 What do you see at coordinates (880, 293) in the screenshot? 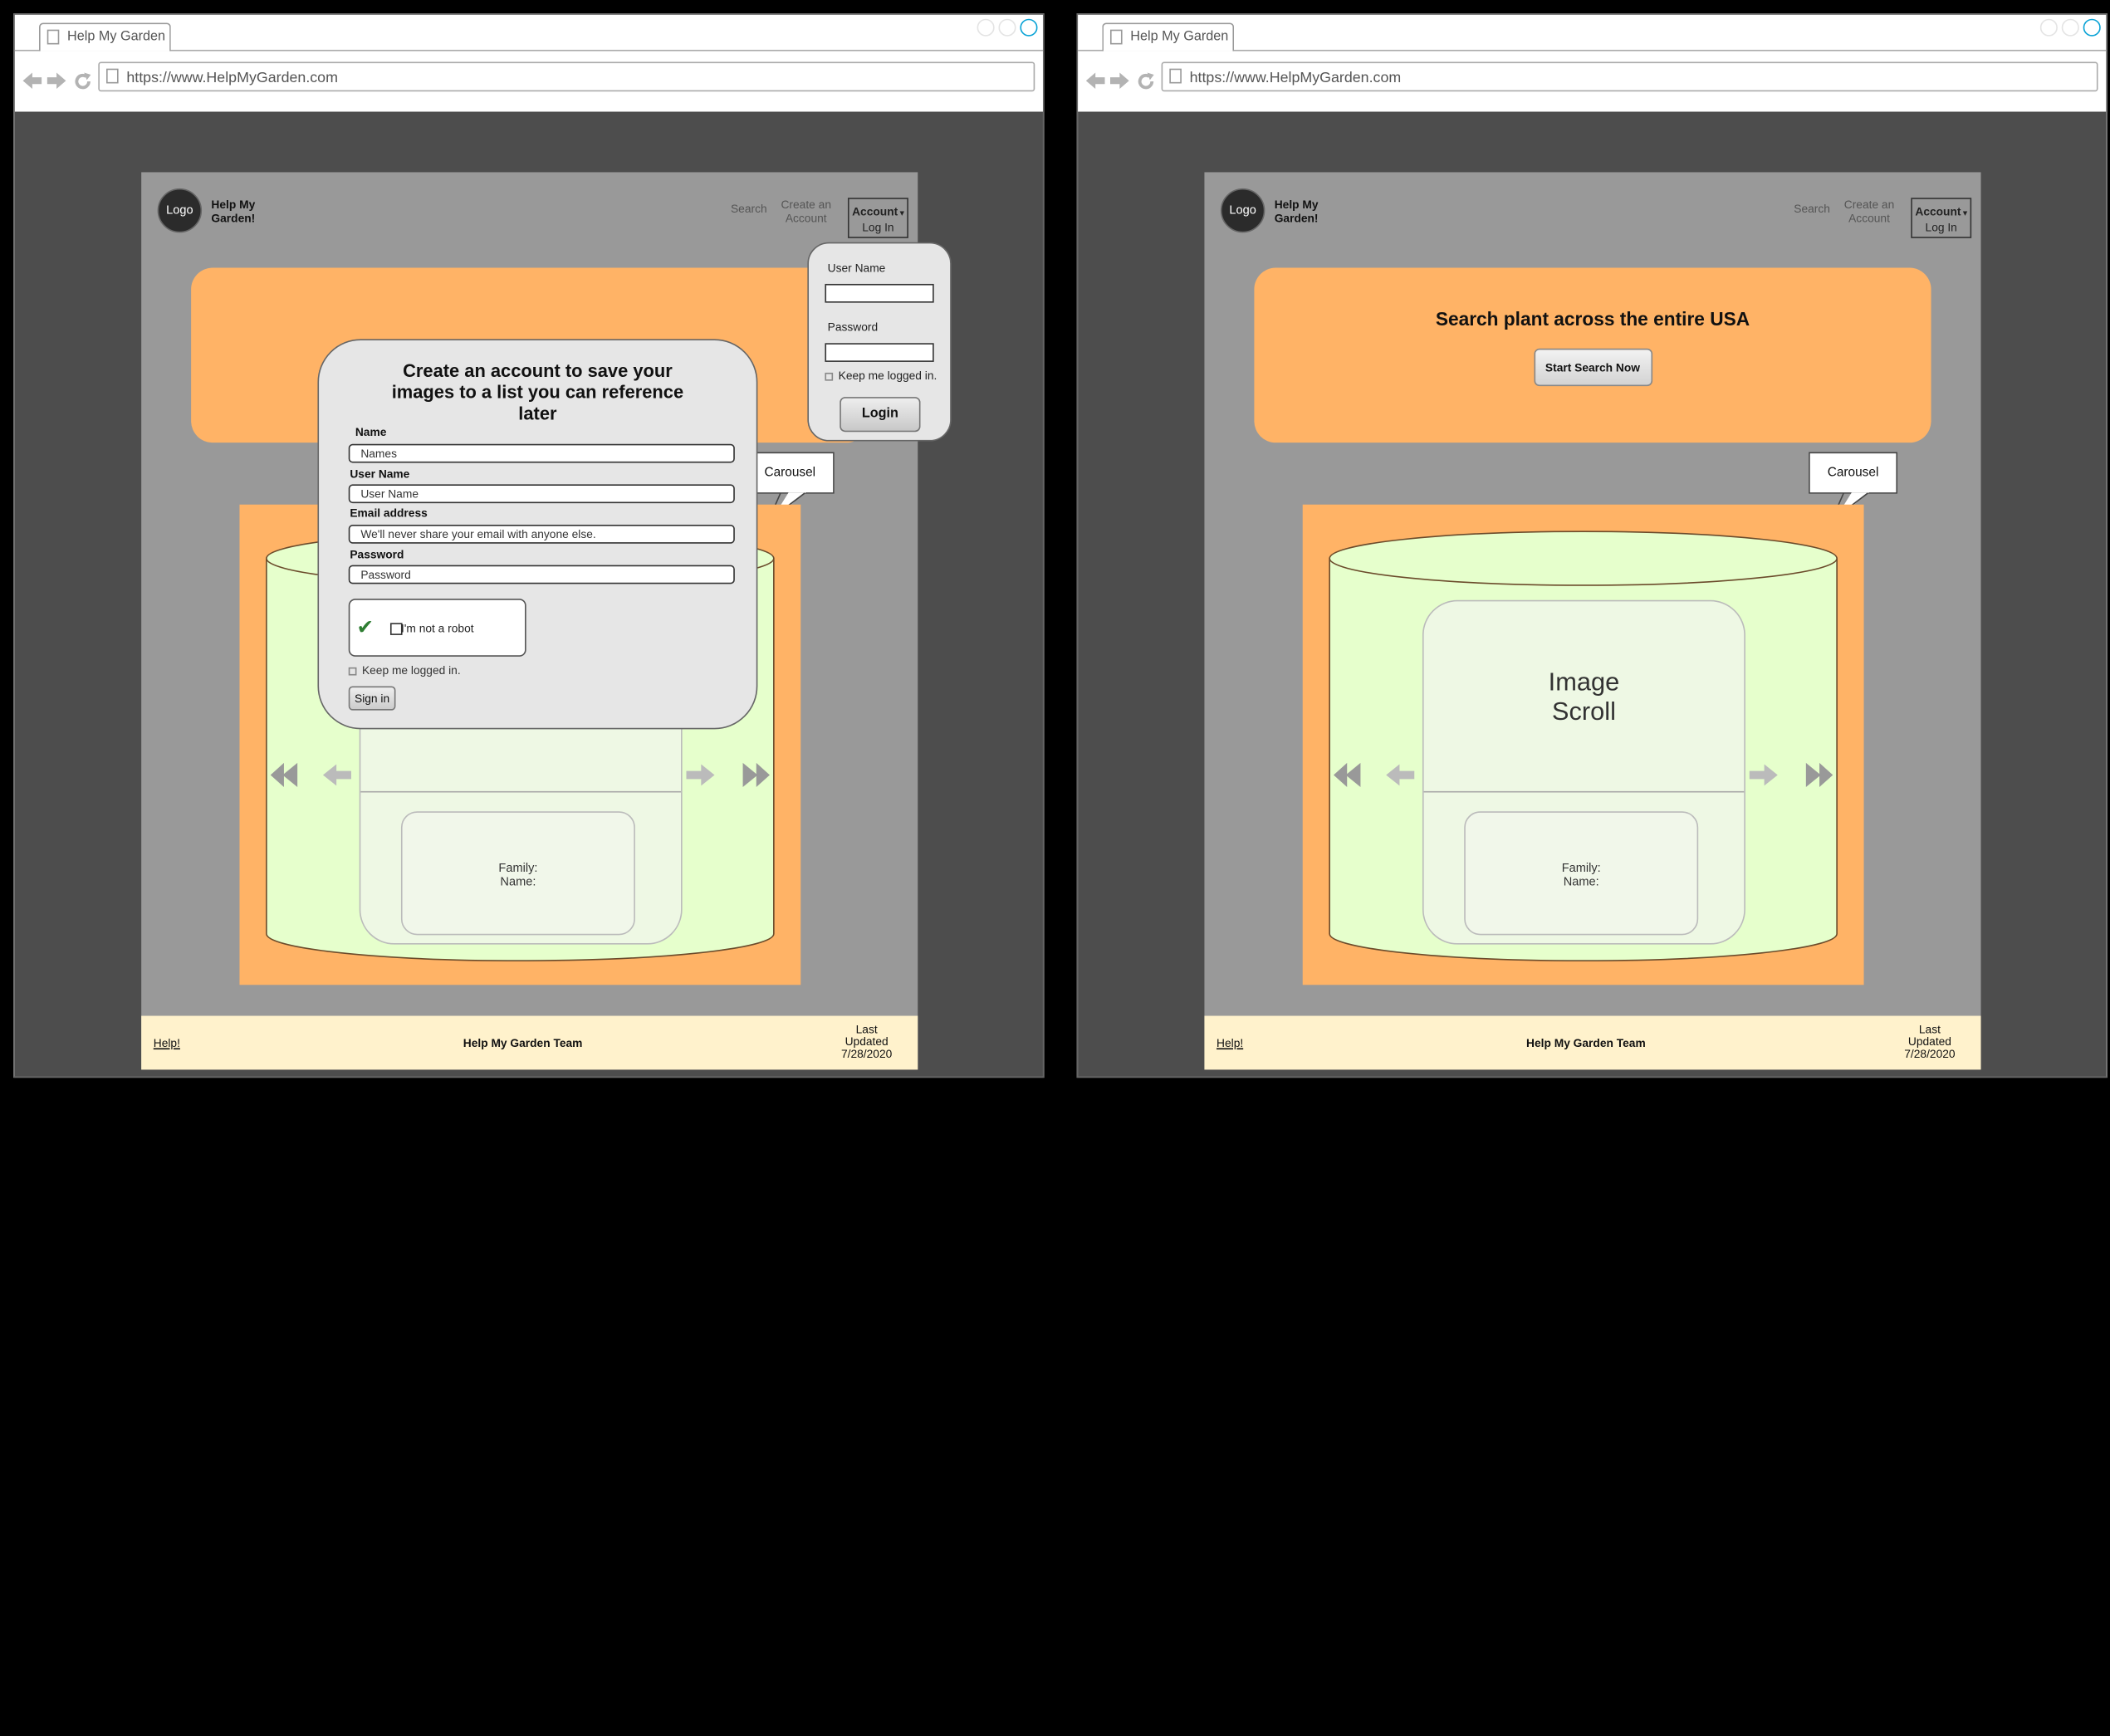
I see `login-username-field` at bounding box center [880, 293].